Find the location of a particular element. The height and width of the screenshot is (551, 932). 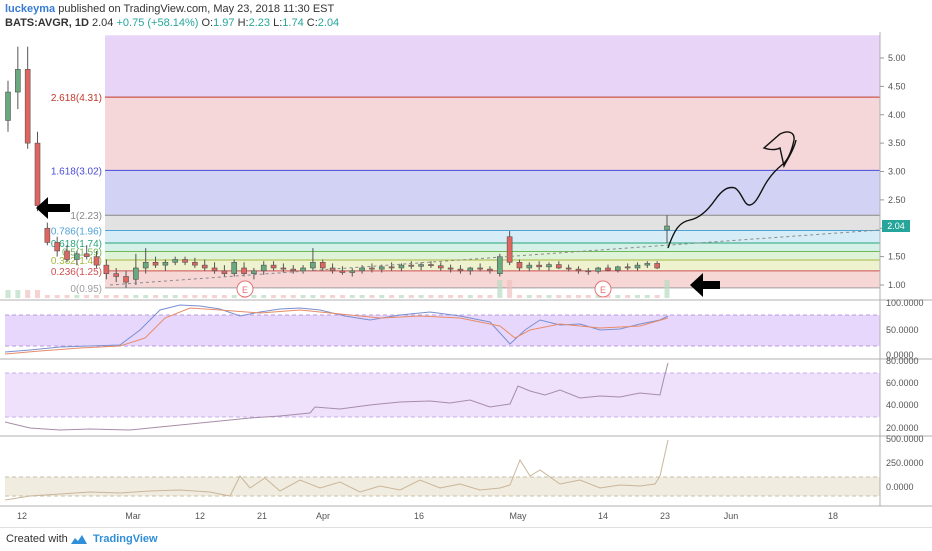

svg-text: 2.04 is located at coordinates (896, 226).